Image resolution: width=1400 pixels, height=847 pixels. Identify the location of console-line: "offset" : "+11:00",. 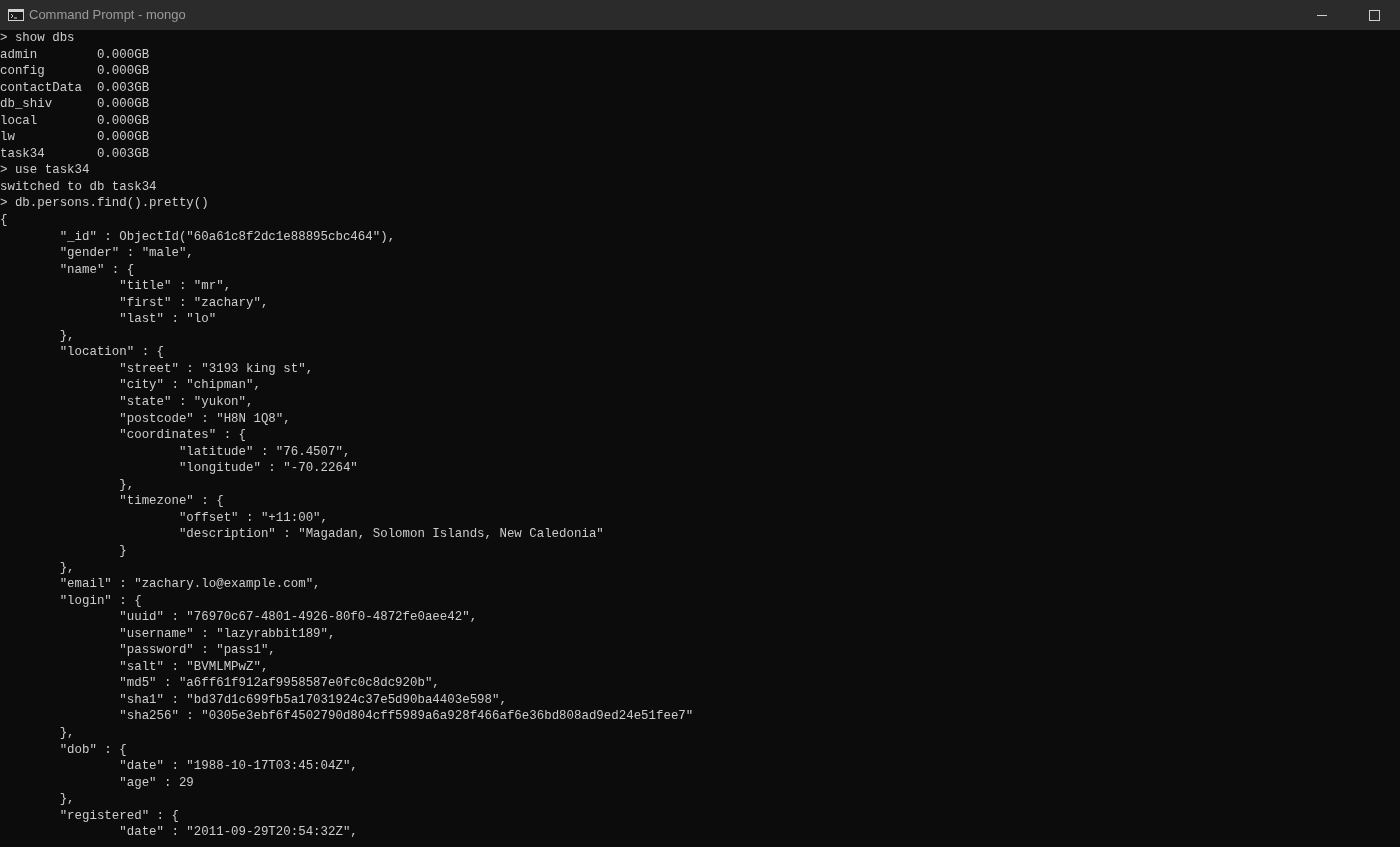
(252, 518).